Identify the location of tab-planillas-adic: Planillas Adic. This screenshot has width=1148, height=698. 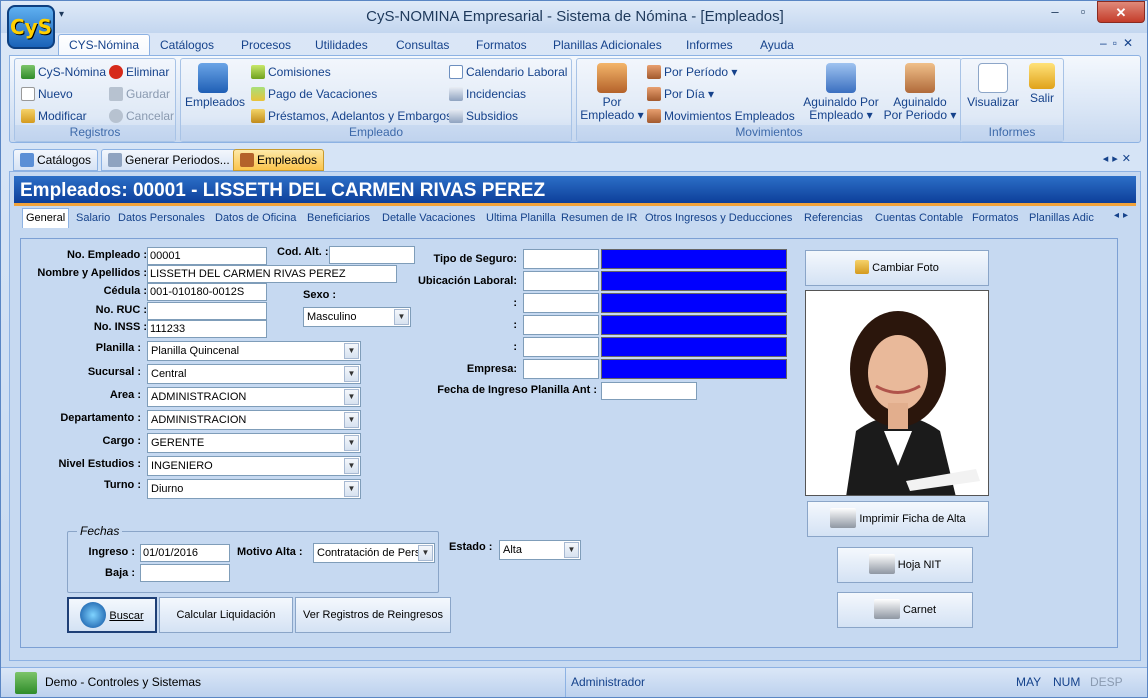
(1061, 218).